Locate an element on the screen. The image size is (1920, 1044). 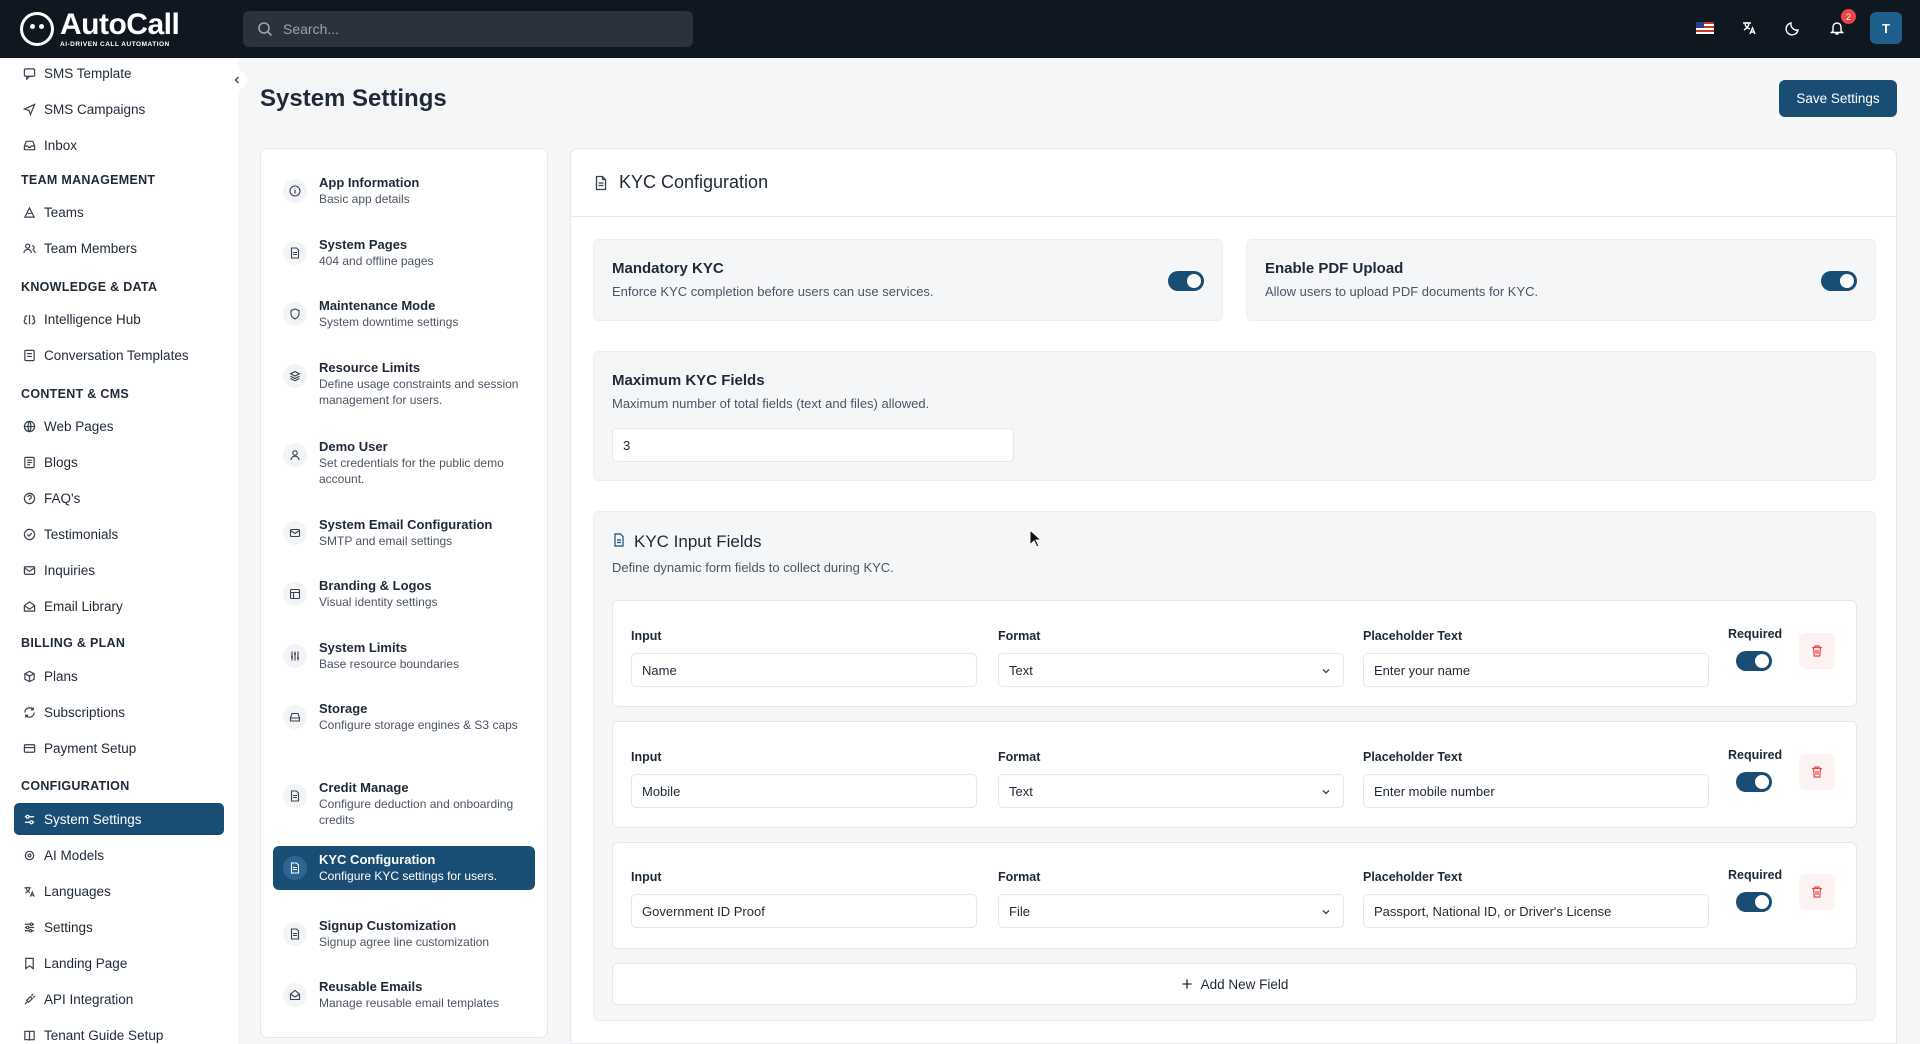
logo-subtitle: AI-DRIVEN CALL AUTOMATION is located at coordinates (115, 44).